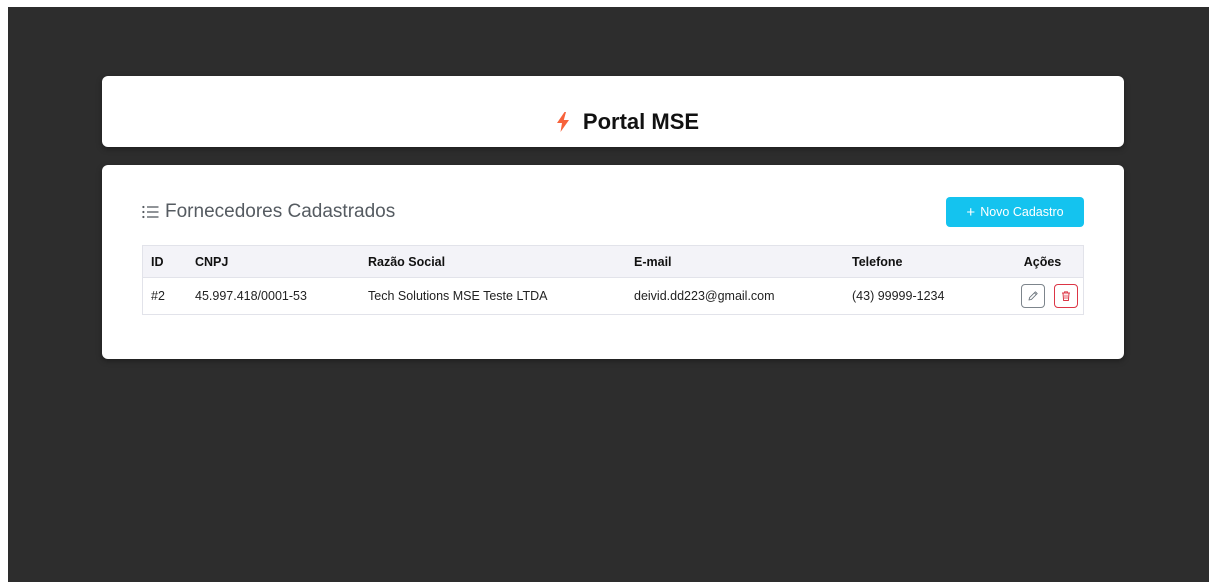 The height and width of the screenshot is (582, 1209). What do you see at coordinates (501, 261) in the screenshot?
I see `column-header-razao-social: Razão Social` at bounding box center [501, 261].